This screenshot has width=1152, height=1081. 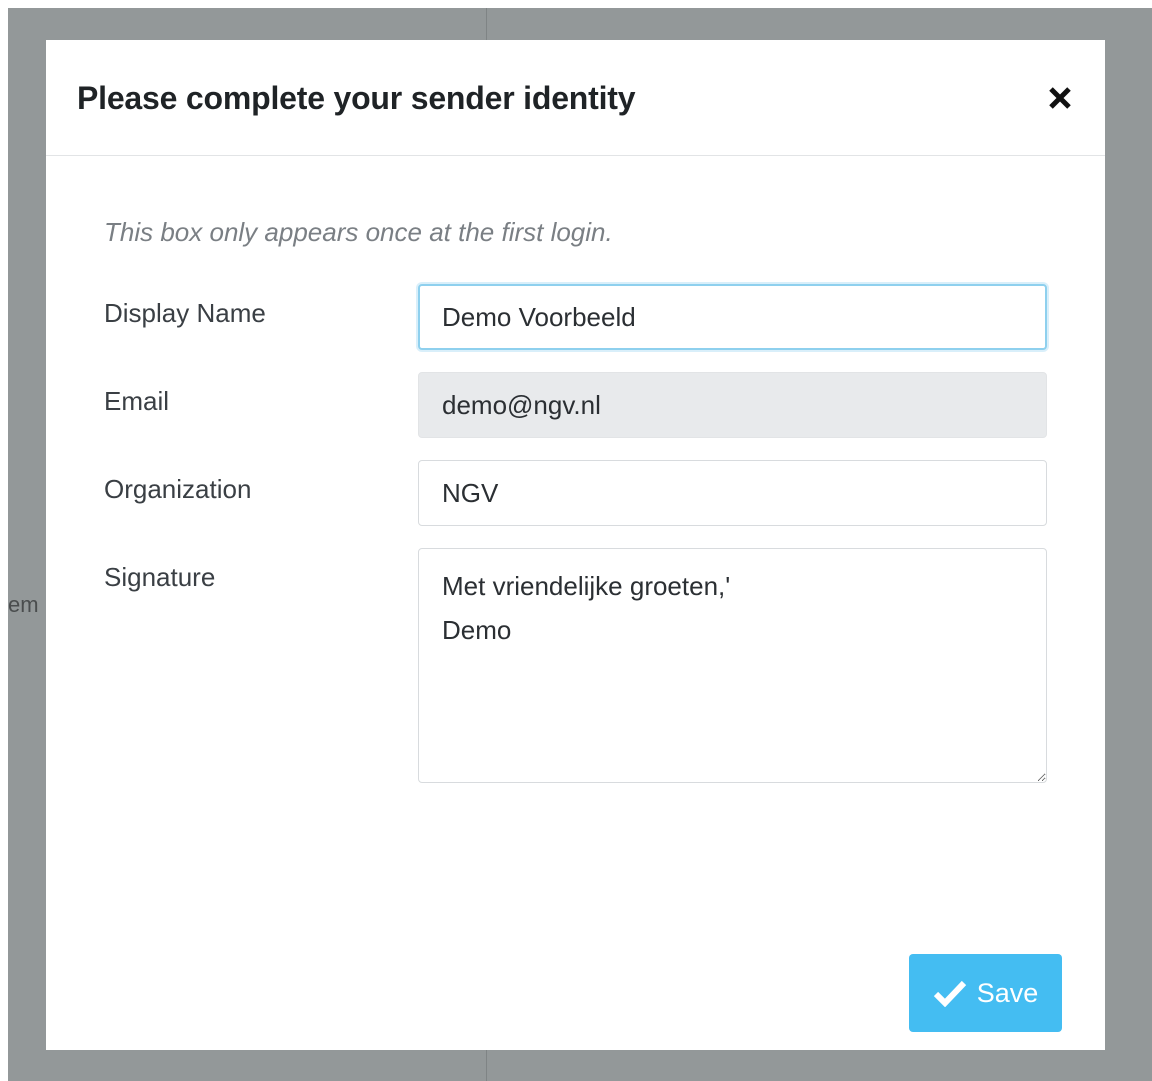 I want to click on display-name-label: Display Name, so click(x=185, y=313).